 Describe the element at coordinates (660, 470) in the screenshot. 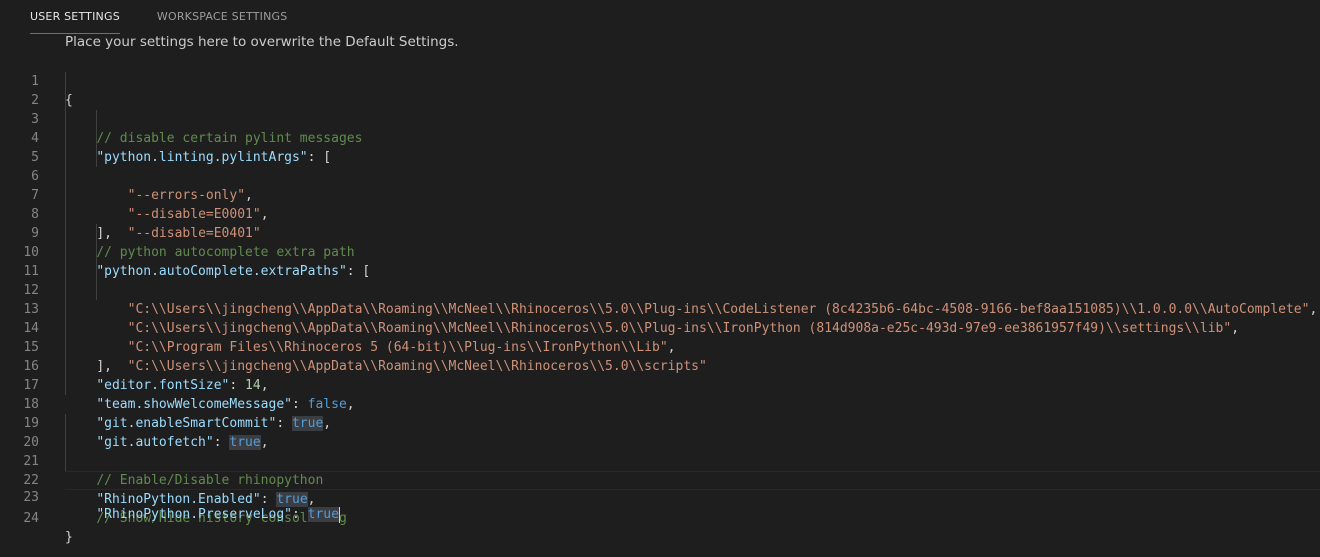

I see `code-line: 21 "RhinoPython.Enabled": true,` at that location.